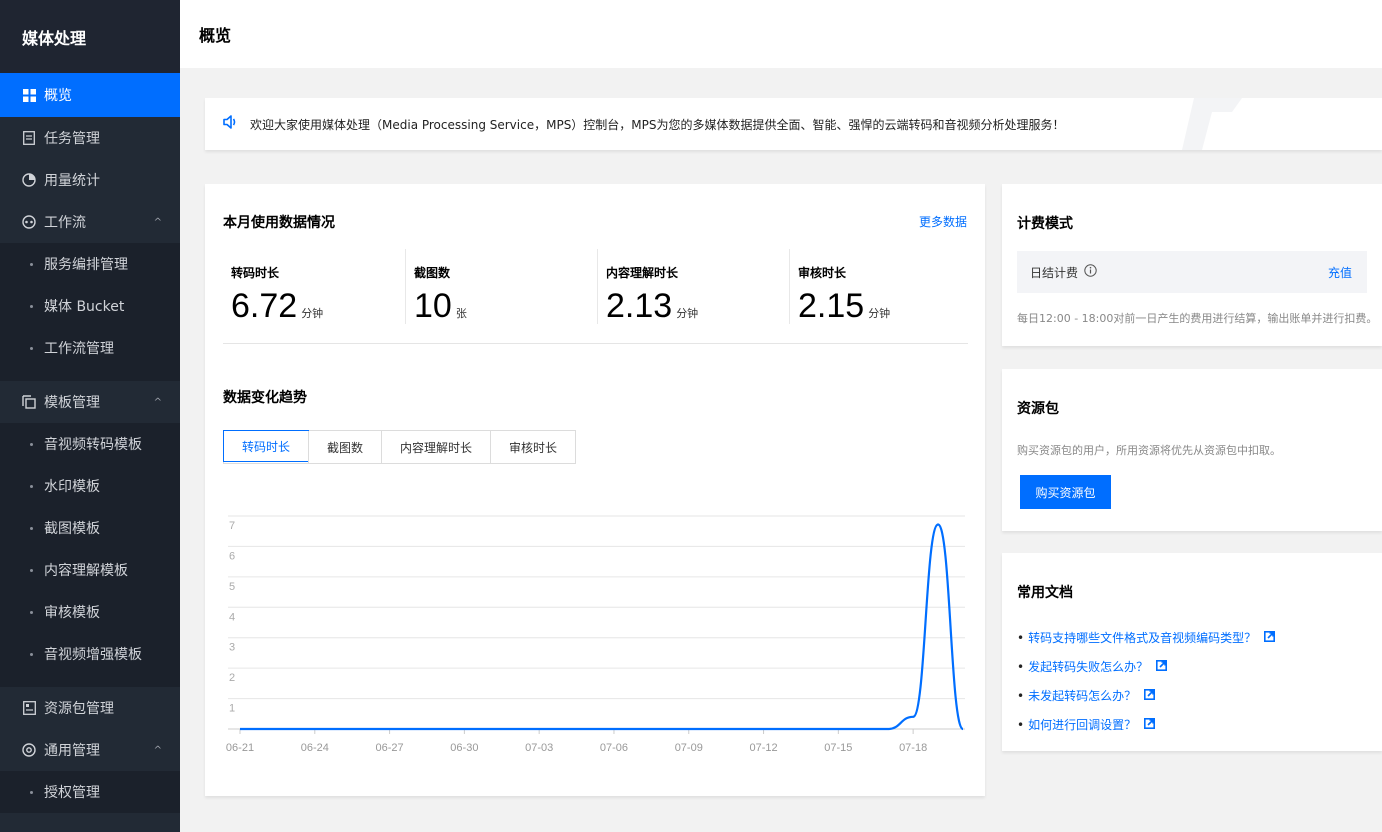 The height and width of the screenshot is (832, 1382). Describe the element at coordinates (1197, 318) in the screenshot. I see `billing-desc: 每日12:00 - 18:00对前一日产生的费用进行结算，输出账单并进行扣费。` at that location.